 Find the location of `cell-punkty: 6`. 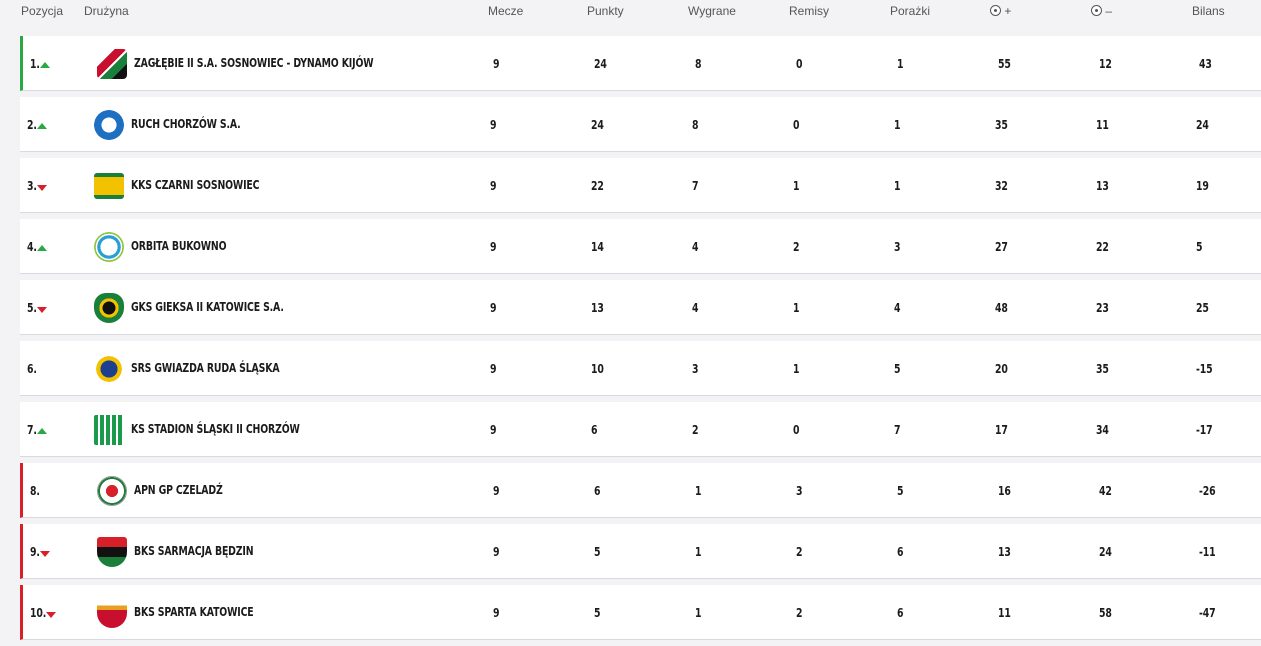

cell-punkty: 6 is located at coordinates (597, 491).